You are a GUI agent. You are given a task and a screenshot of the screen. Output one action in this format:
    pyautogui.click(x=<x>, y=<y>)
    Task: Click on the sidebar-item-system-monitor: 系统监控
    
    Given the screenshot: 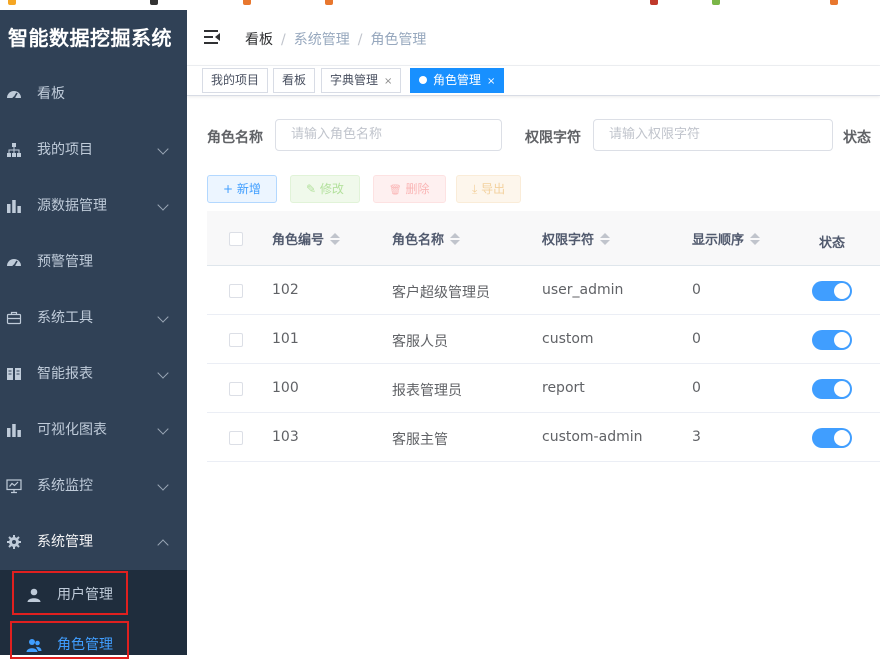 What is the action you would take?
    pyautogui.click(x=93, y=486)
    